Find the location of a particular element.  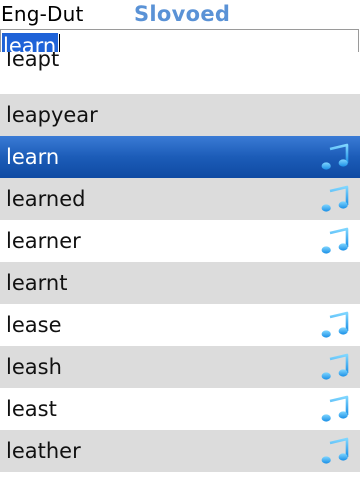

list-item: leather is located at coordinates (180, 451).